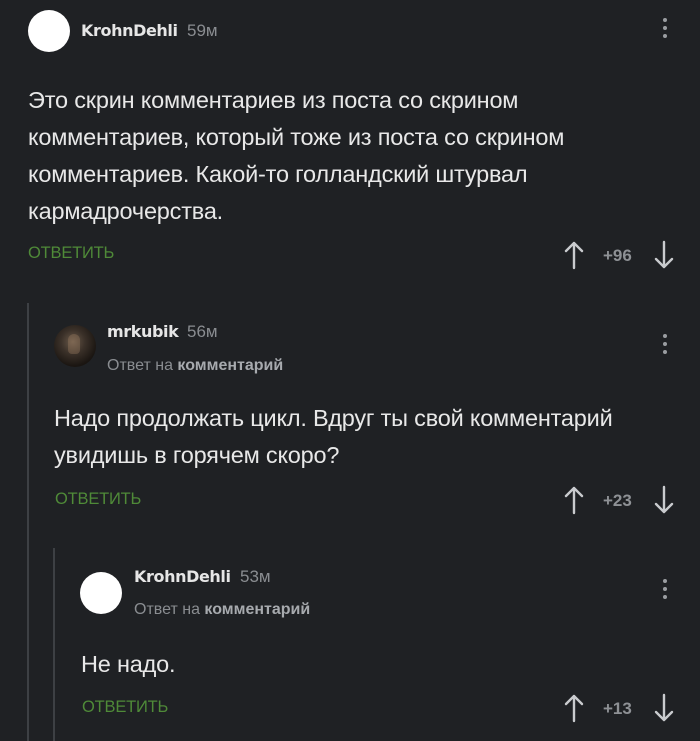 The image size is (700, 741). What do you see at coordinates (128, 664) in the screenshot?
I see `comment-text: Не надо.` at bounding box center [128, 664].